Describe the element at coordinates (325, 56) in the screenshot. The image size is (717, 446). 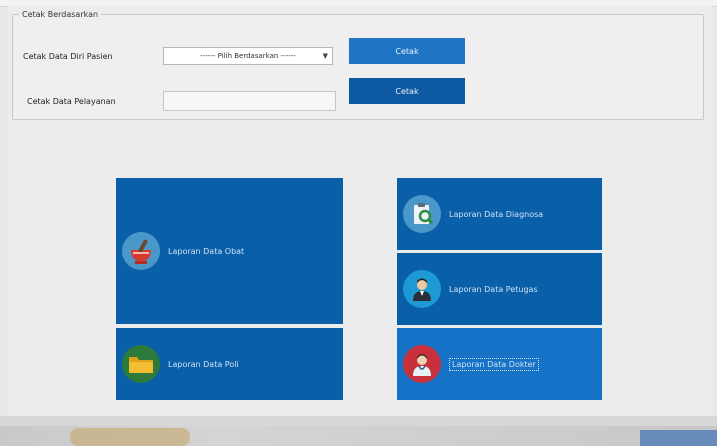
I see `chevron-down-icon: ▼` at that location.